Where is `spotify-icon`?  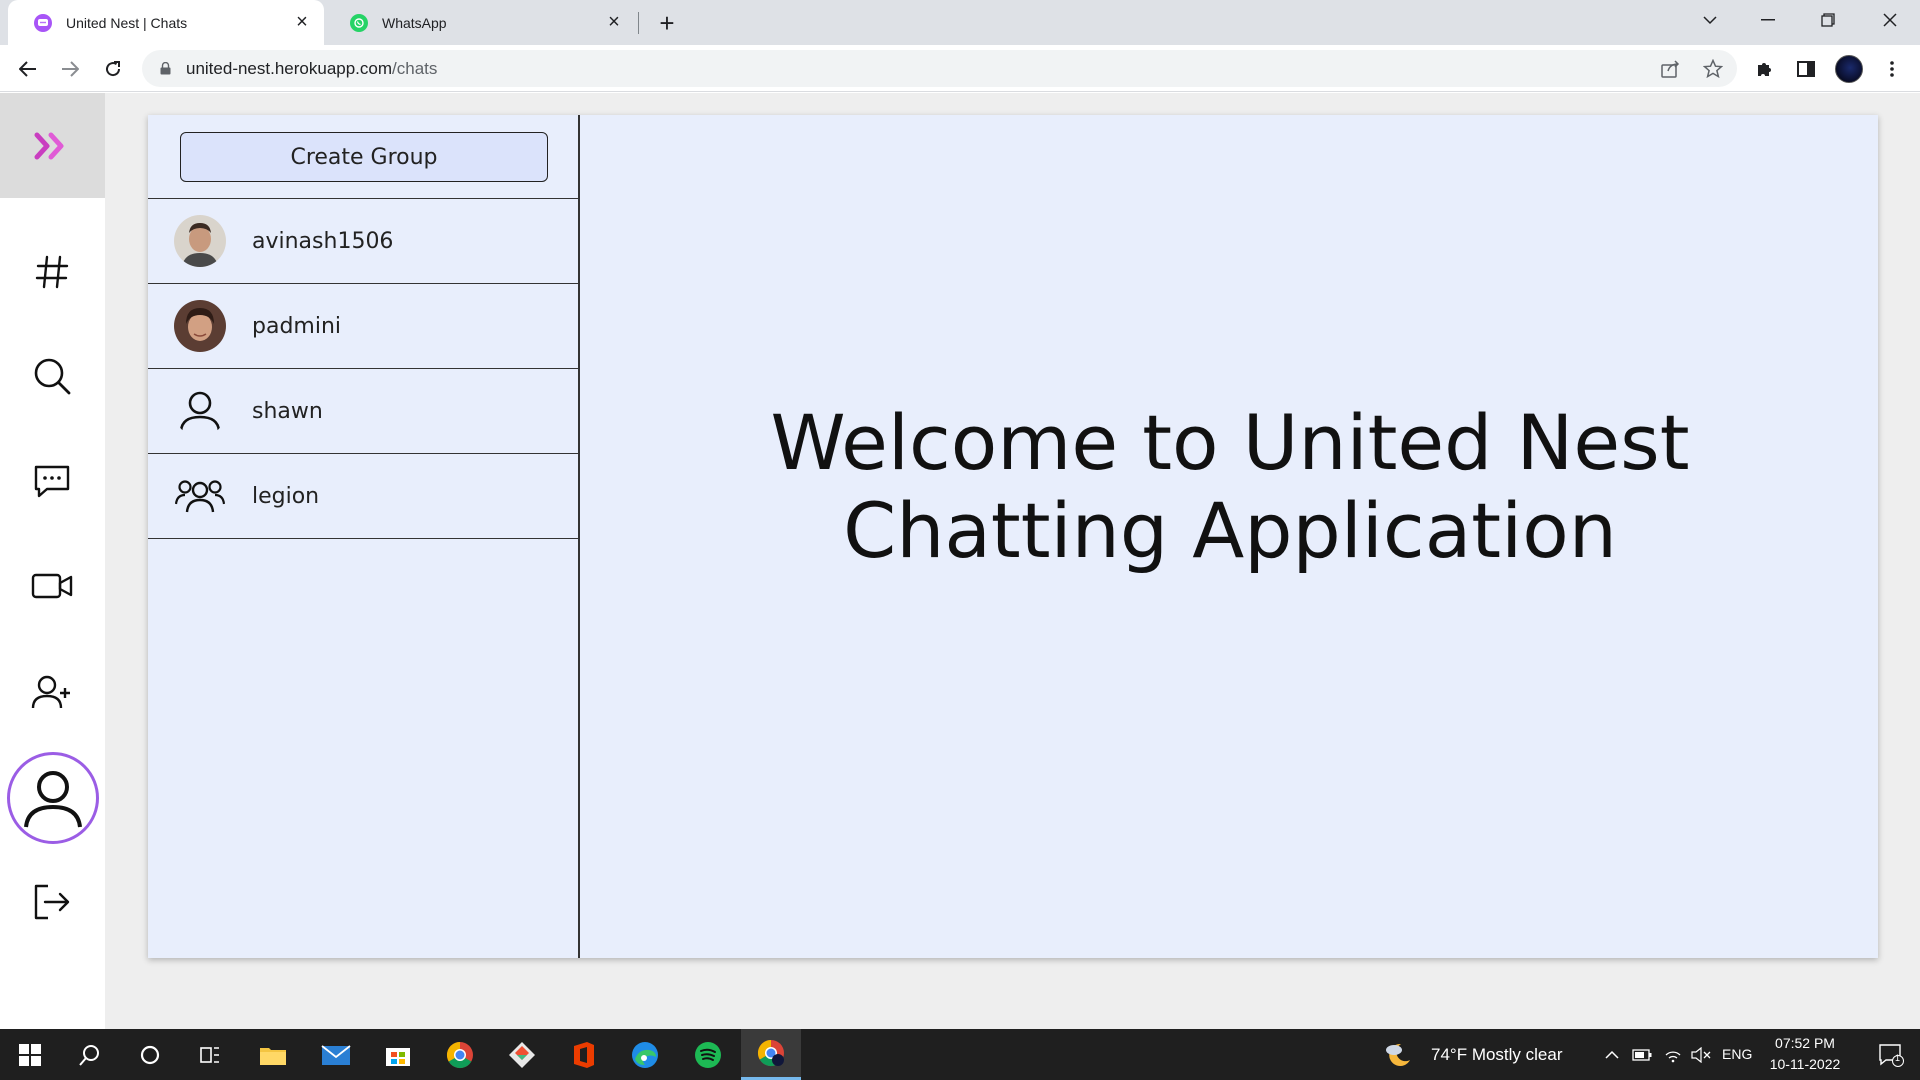 spotify-icon is located at coordinates (708, 1054).